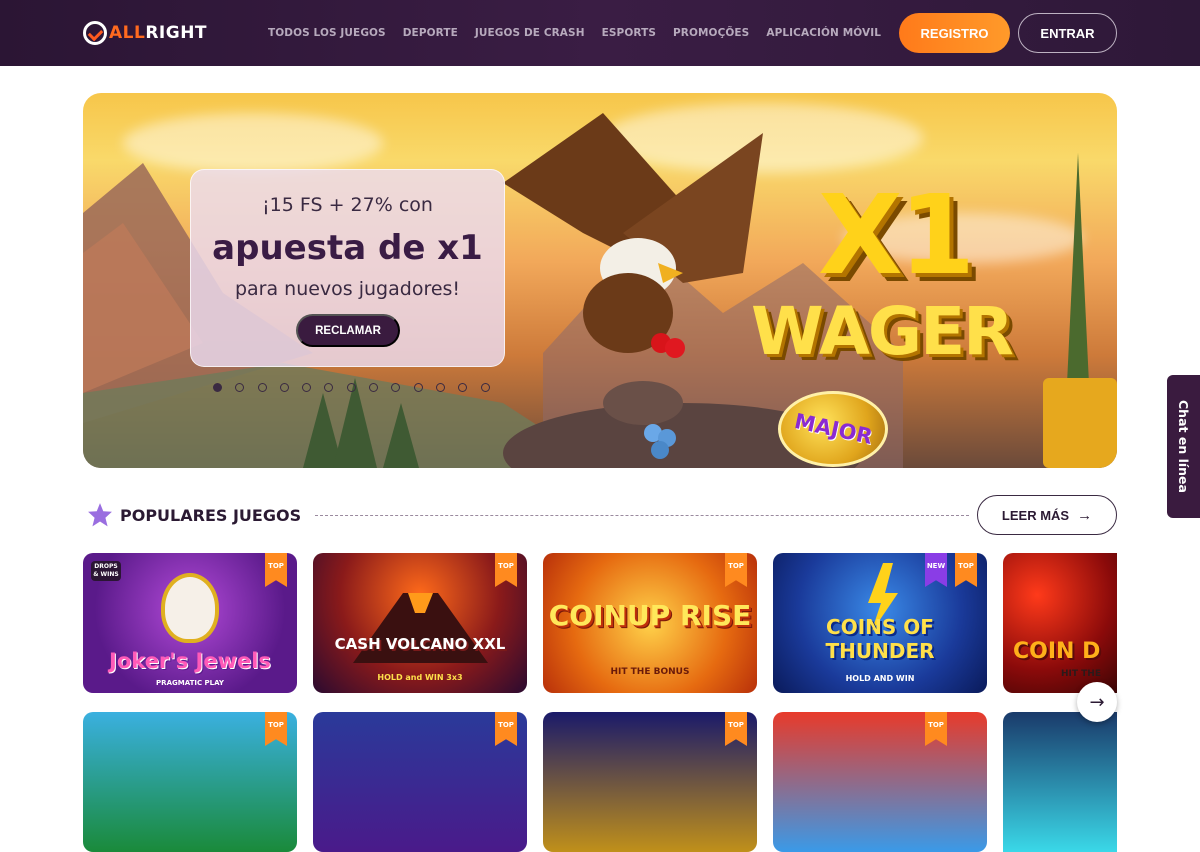 Image resolution: width=1200 pixels, height=852 pixels. Describe the element at coordinates (327, 33) in the screenshot. I see `nav-all-games: TODOS LOS JUEGOS` at that location.